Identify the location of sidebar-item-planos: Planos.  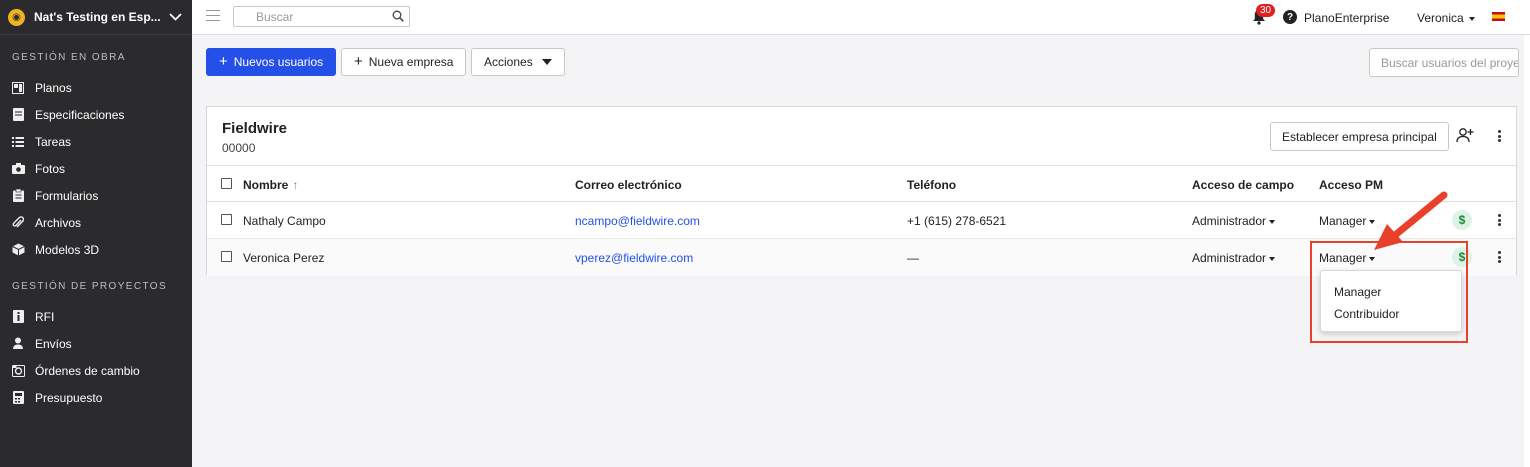
(96, 87).